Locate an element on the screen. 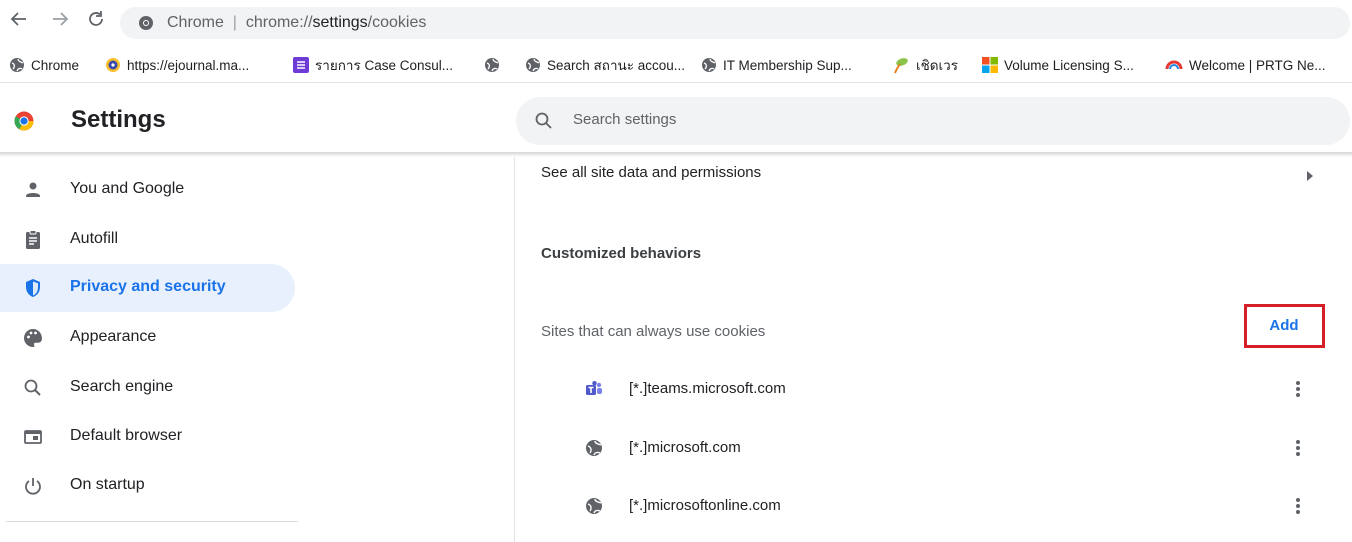  prtg-icon is located at coordinates (1174, 65).